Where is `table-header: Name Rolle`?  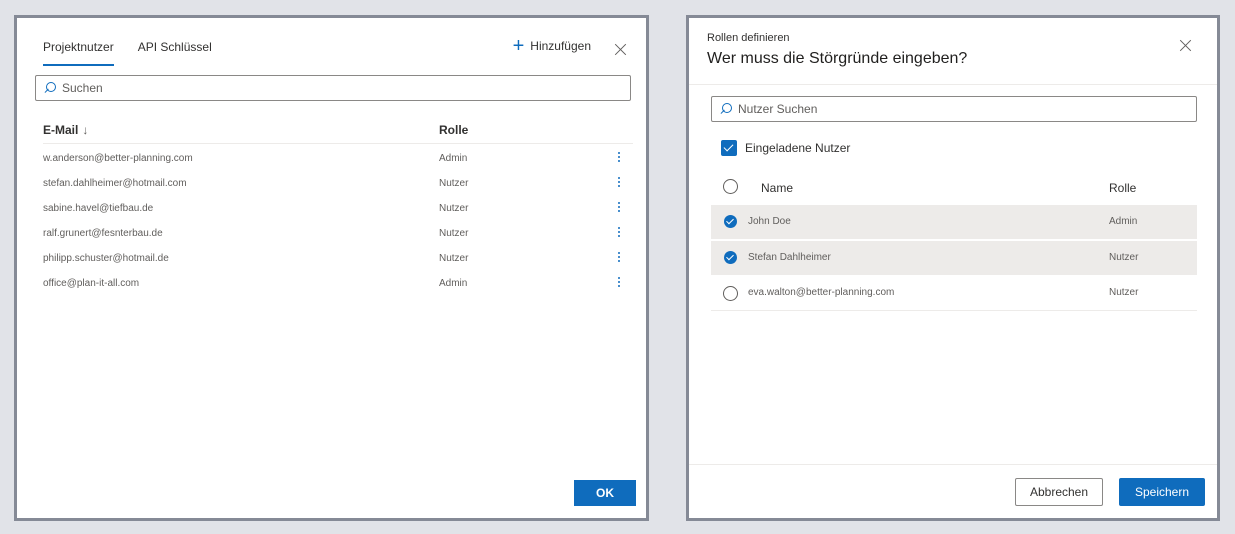 table-header: Name Rolle is located at coordinates (954, 187).